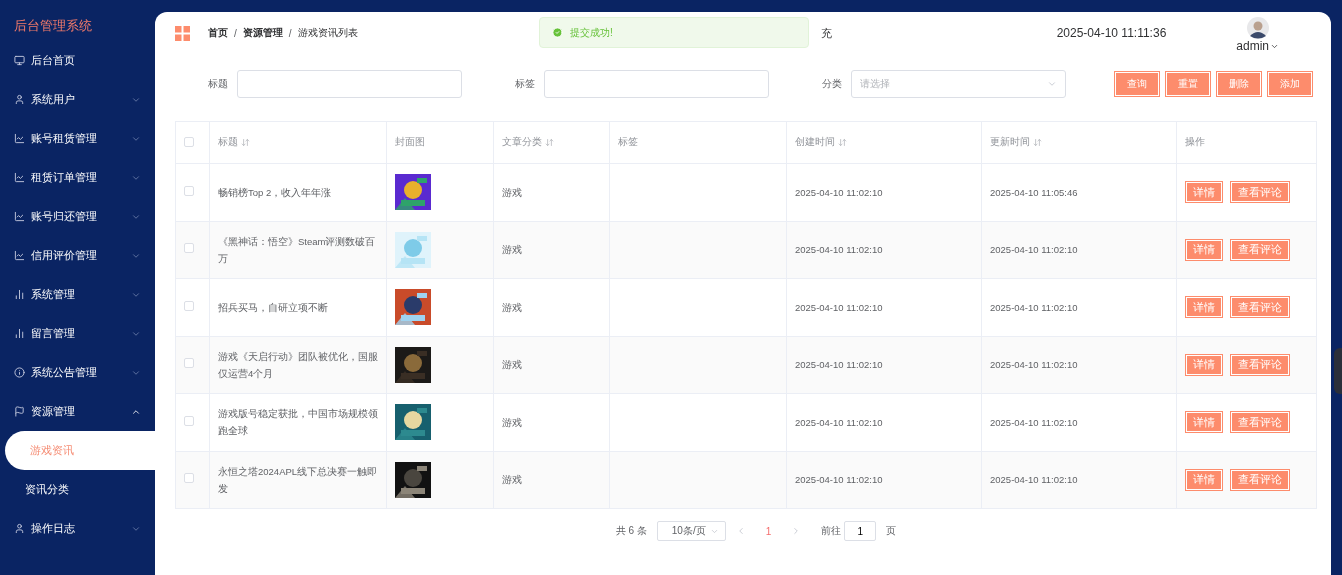 The image size is (1342, 575). What do you see at coordinates (557, 32) in the screenshot?
I see `success-icon` at bounding box center [557, 32].